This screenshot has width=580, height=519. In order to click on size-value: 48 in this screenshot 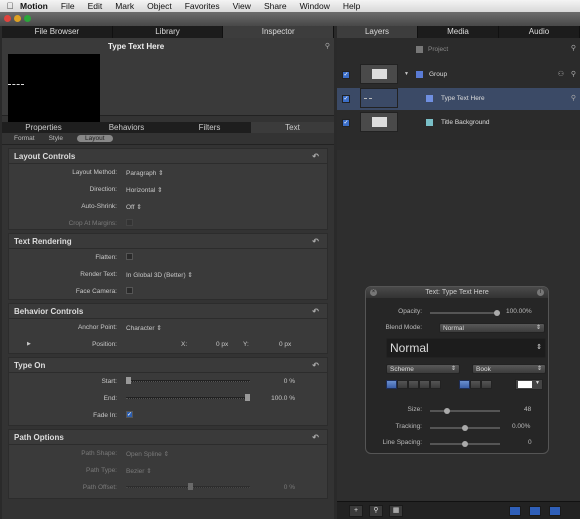, I will do `click(527, 409)`.